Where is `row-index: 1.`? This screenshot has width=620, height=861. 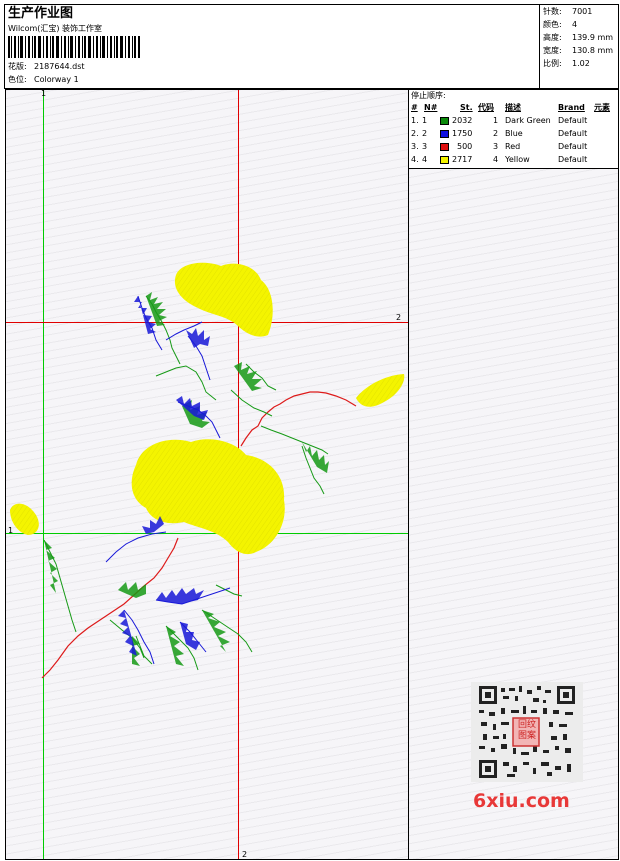
row-index: 1. is located at coordinates (415, 120).